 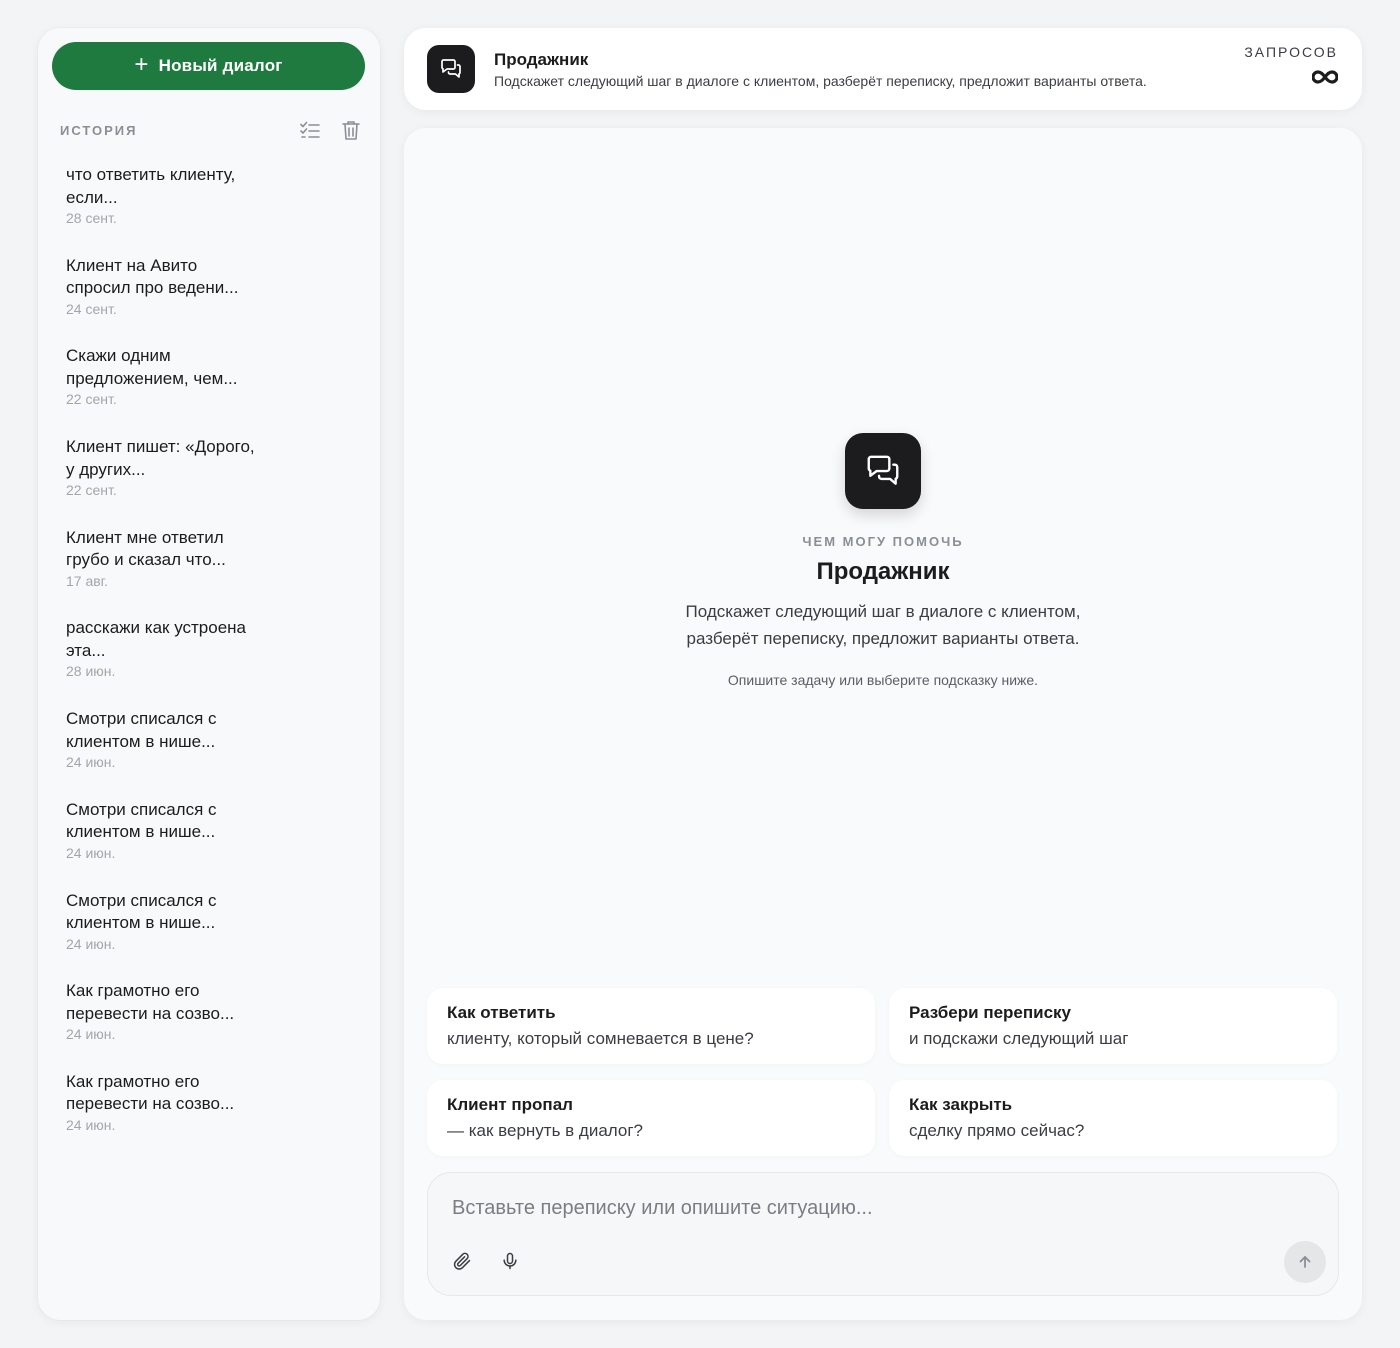 I want to click on suggestion-card: Клиент пропал — как вернуть в диалог?, so click(x=651, y=1118).